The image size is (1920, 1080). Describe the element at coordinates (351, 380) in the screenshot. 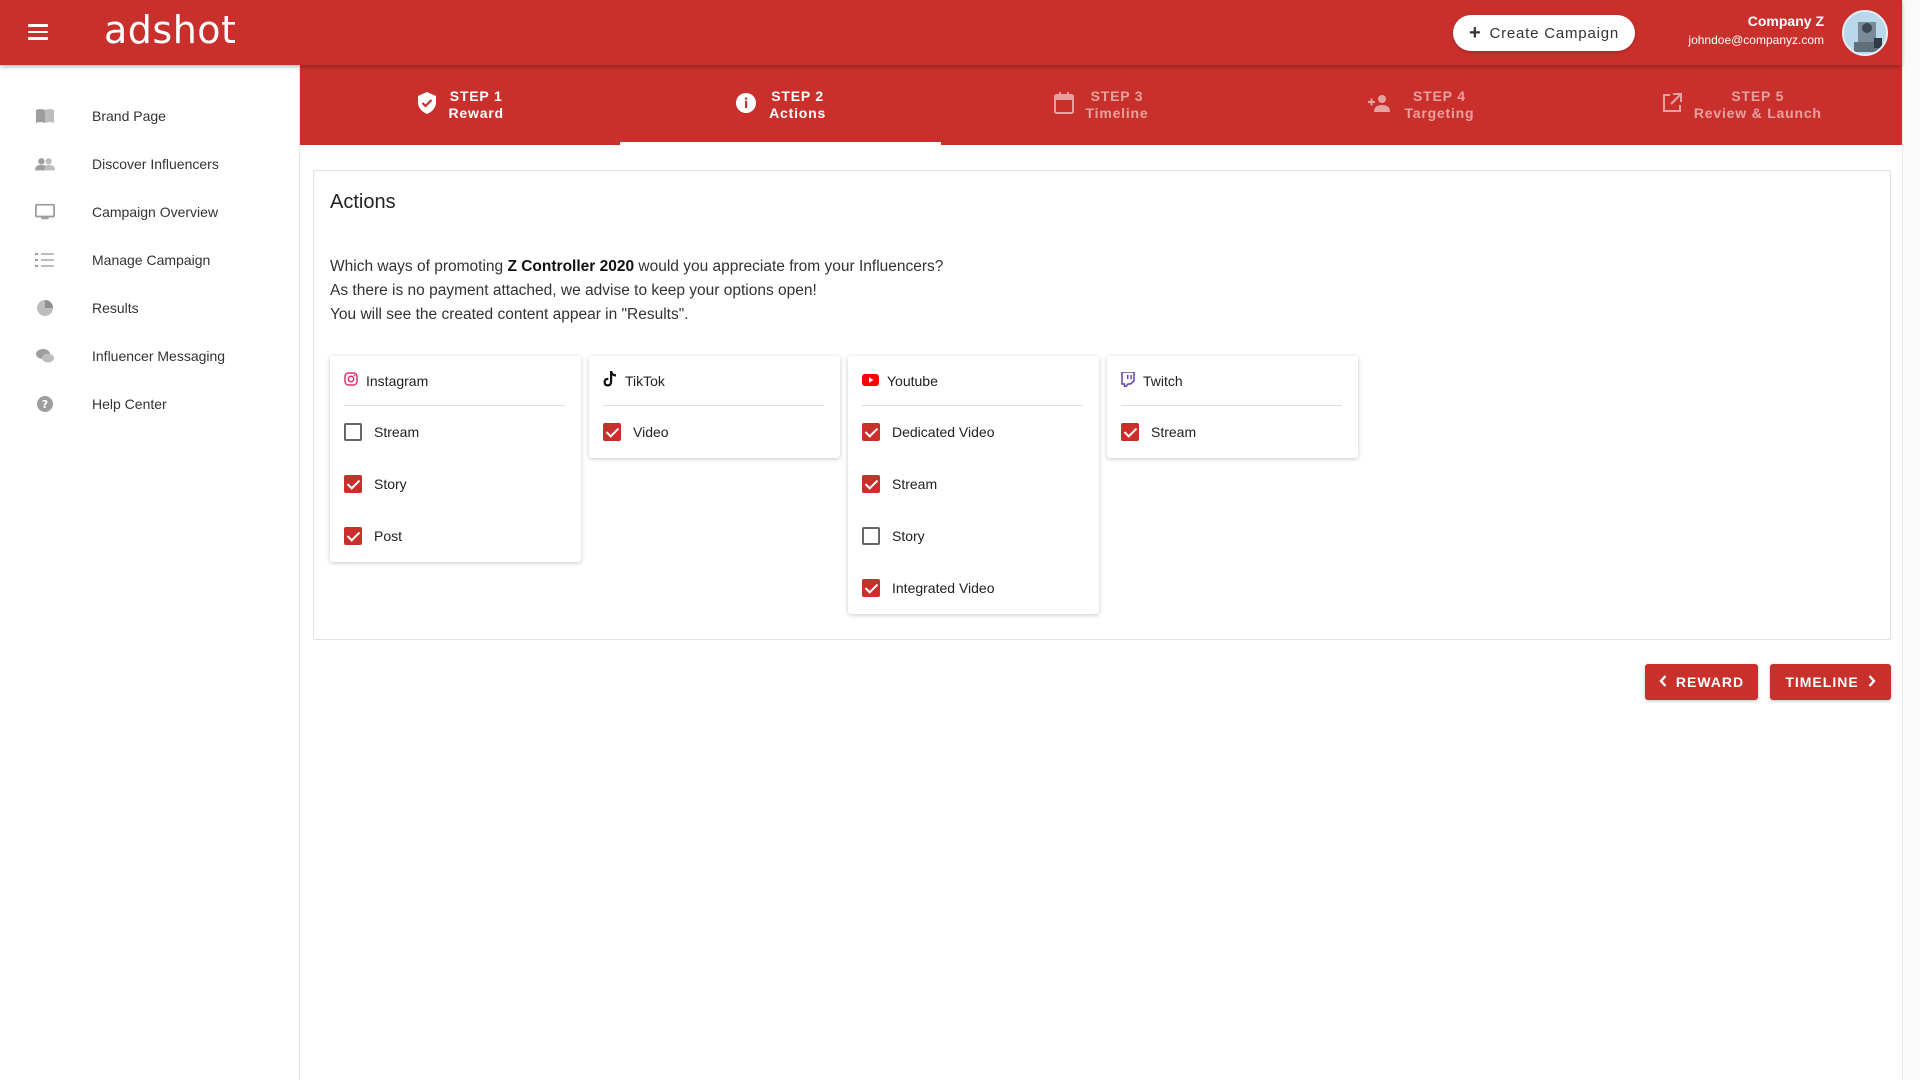

I see `instagram-icon` at that location.